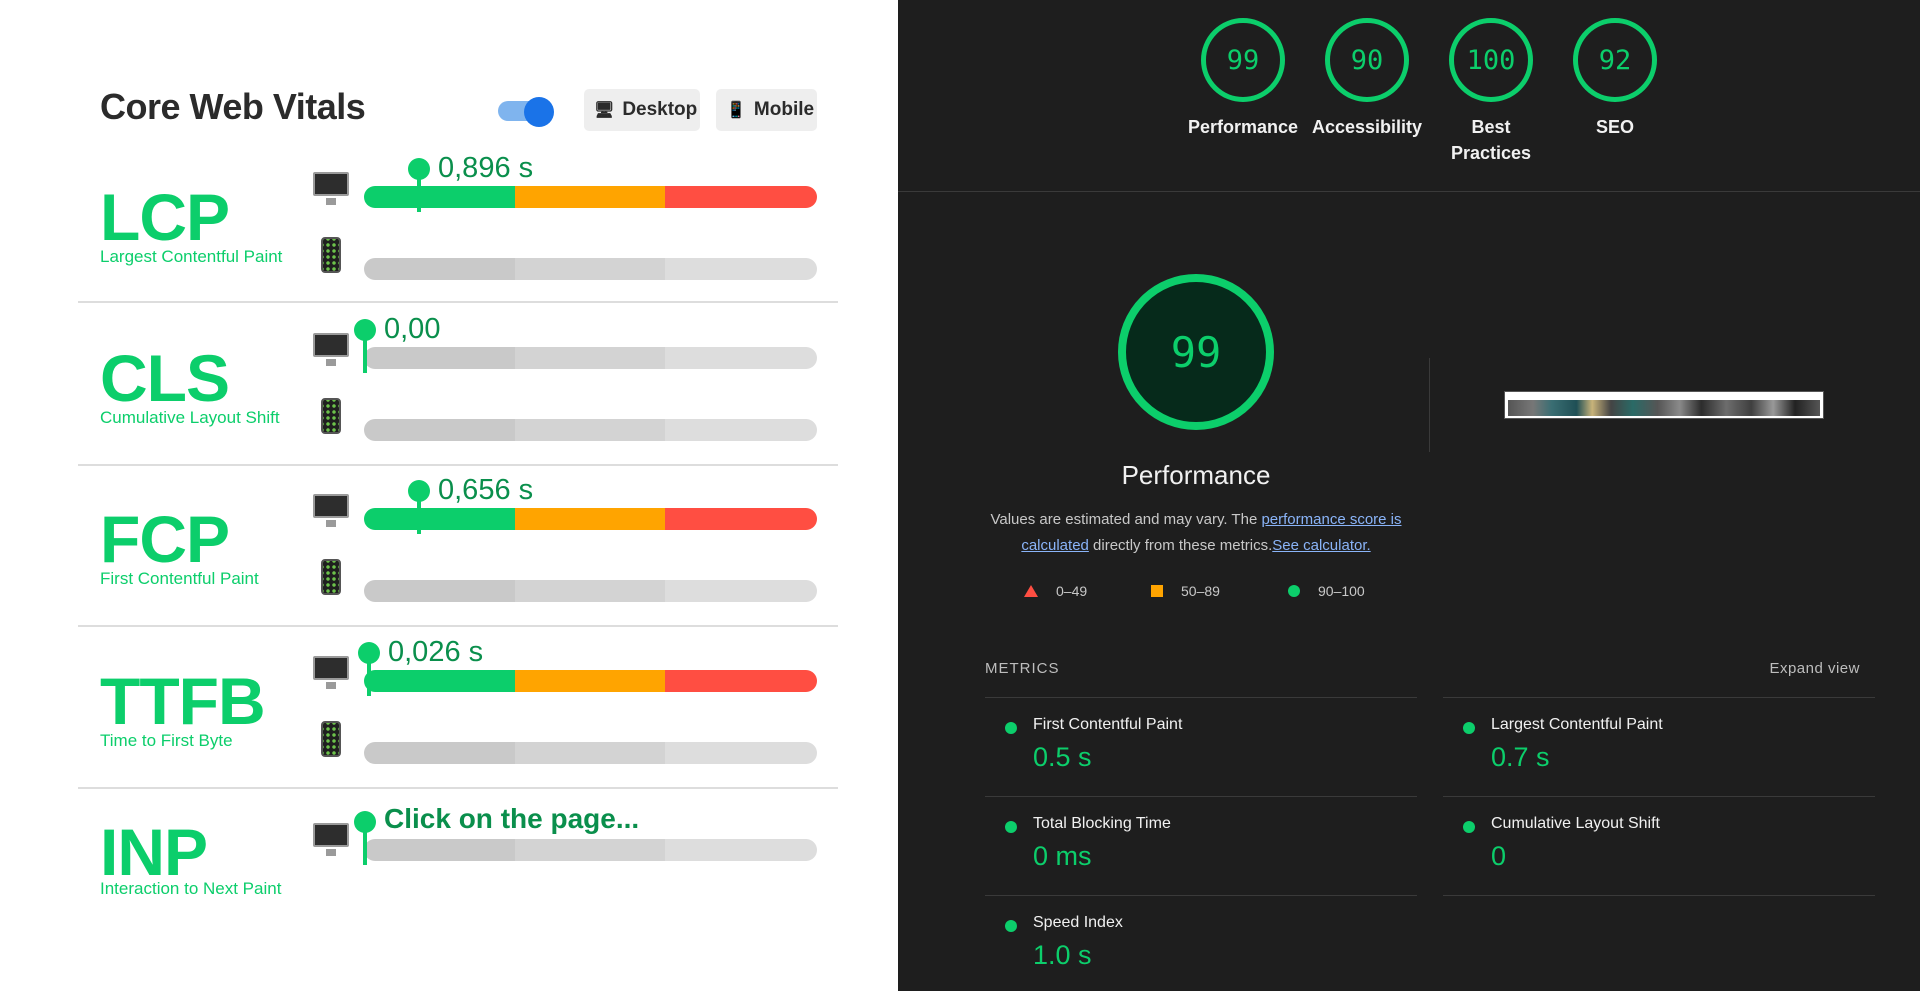  Describe the element at coordinates (183, 701) in the screenshot. I see `metric-abbr: TTFB` at that location.